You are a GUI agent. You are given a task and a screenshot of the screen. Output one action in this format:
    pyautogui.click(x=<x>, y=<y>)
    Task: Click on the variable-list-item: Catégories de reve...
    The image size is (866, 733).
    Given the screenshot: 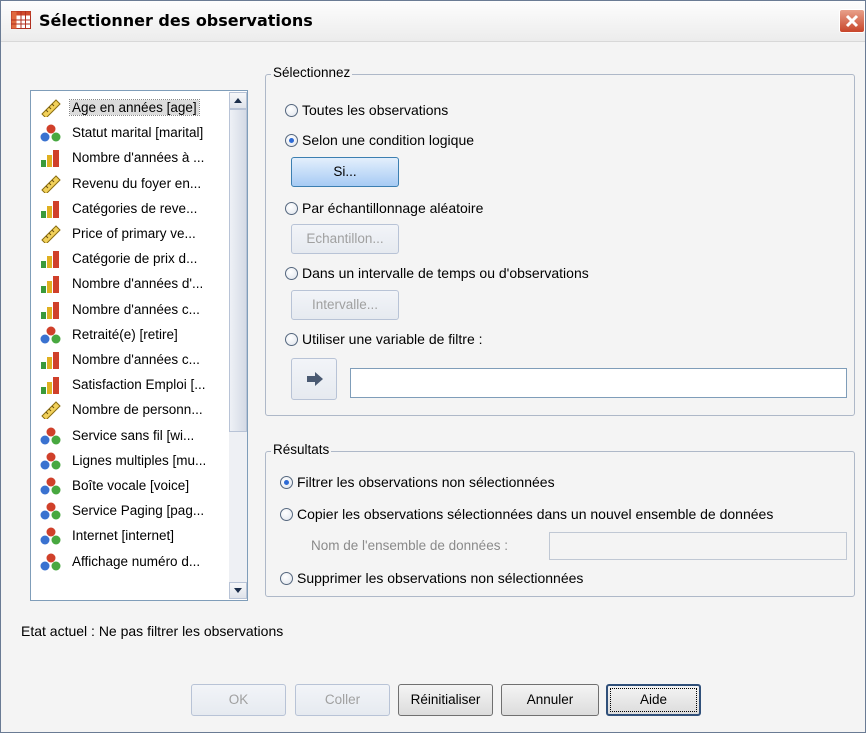 What is the action you would take?
    pyautogui.click(x=133, y=208)
    